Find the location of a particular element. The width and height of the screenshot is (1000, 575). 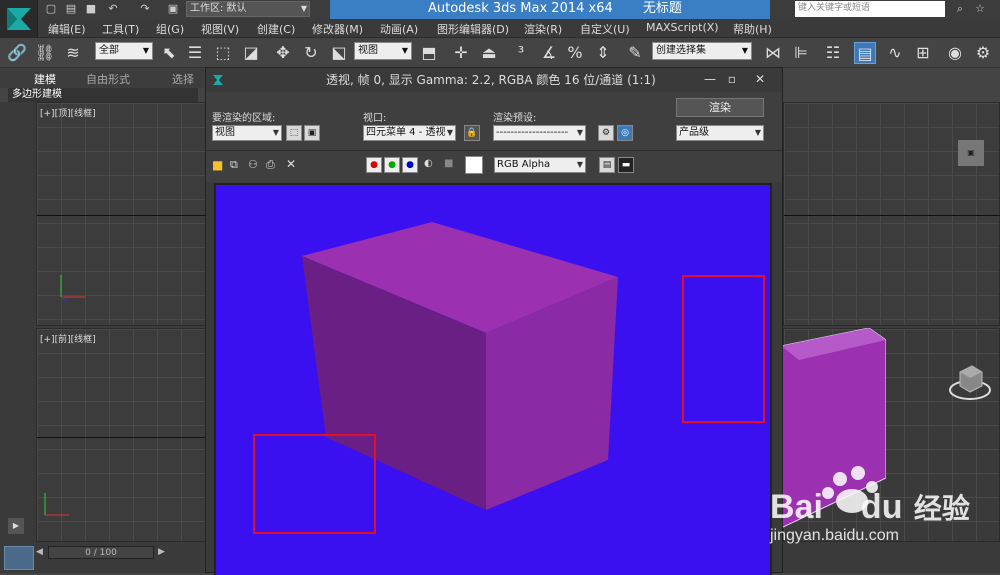

menu-rendering: 渲染(R) is located at coordinates (543, 29).